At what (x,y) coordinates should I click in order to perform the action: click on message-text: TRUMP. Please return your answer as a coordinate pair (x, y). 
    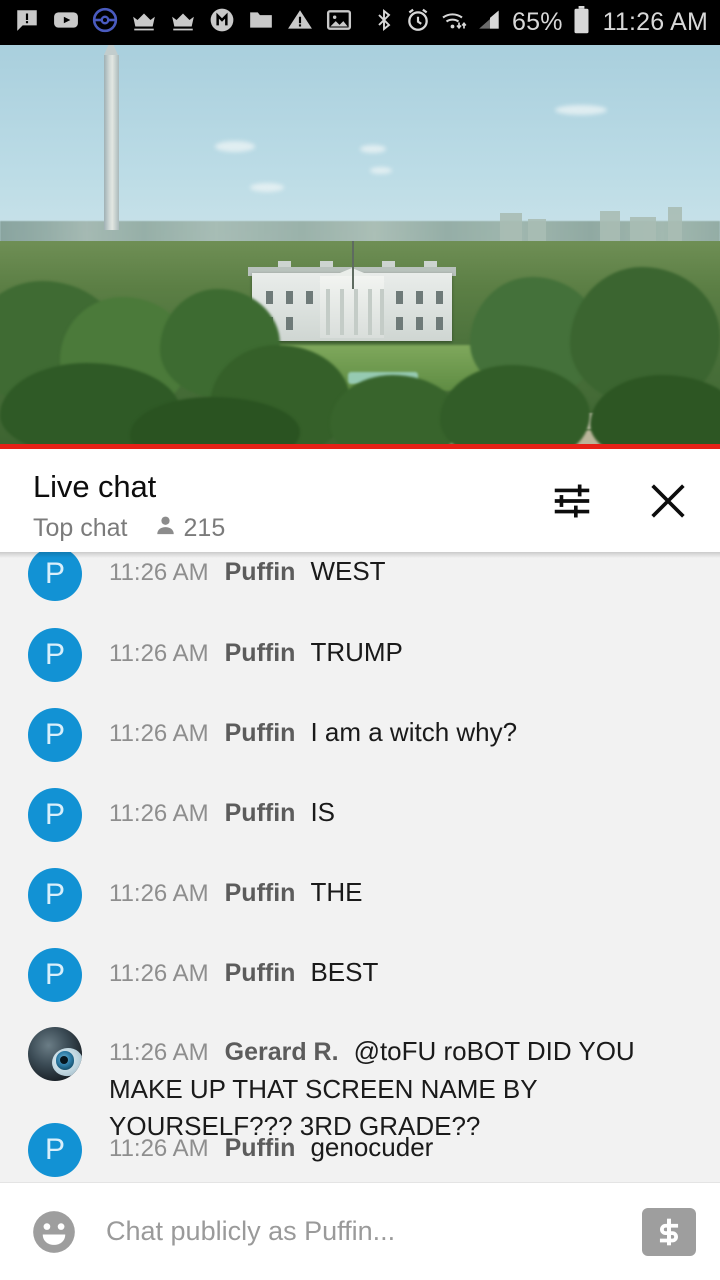
    Looking at the image, I should click on (356, 652).